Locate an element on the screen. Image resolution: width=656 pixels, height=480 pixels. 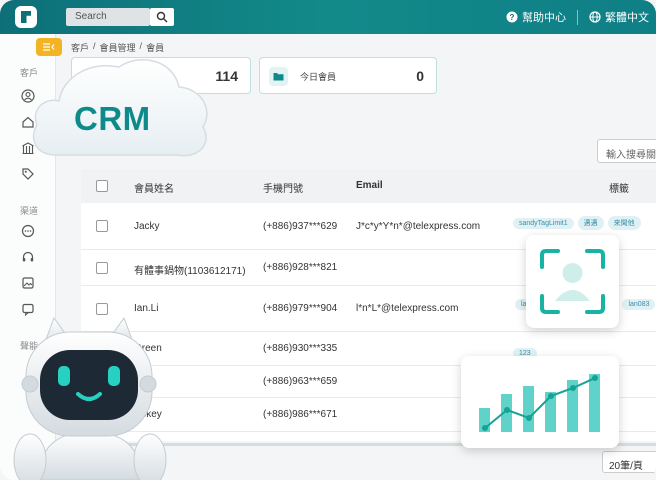
menu-collapse-icon is located at coordinates (49, 47).